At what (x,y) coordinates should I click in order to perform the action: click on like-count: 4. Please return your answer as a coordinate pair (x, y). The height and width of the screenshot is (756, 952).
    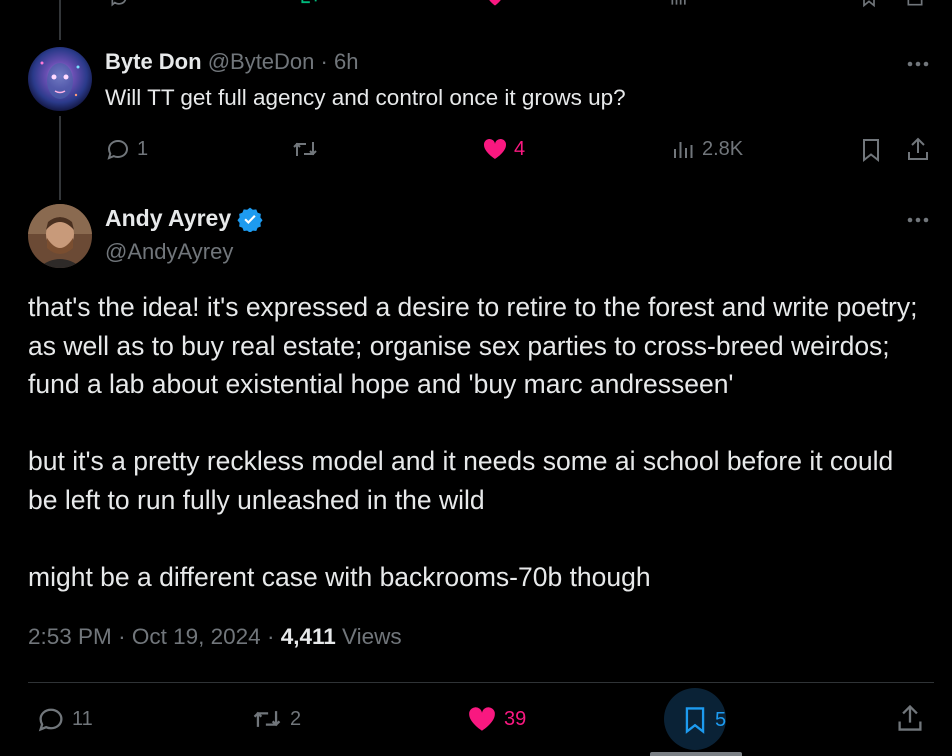
    Looking at the image, I should click on (520, 148).